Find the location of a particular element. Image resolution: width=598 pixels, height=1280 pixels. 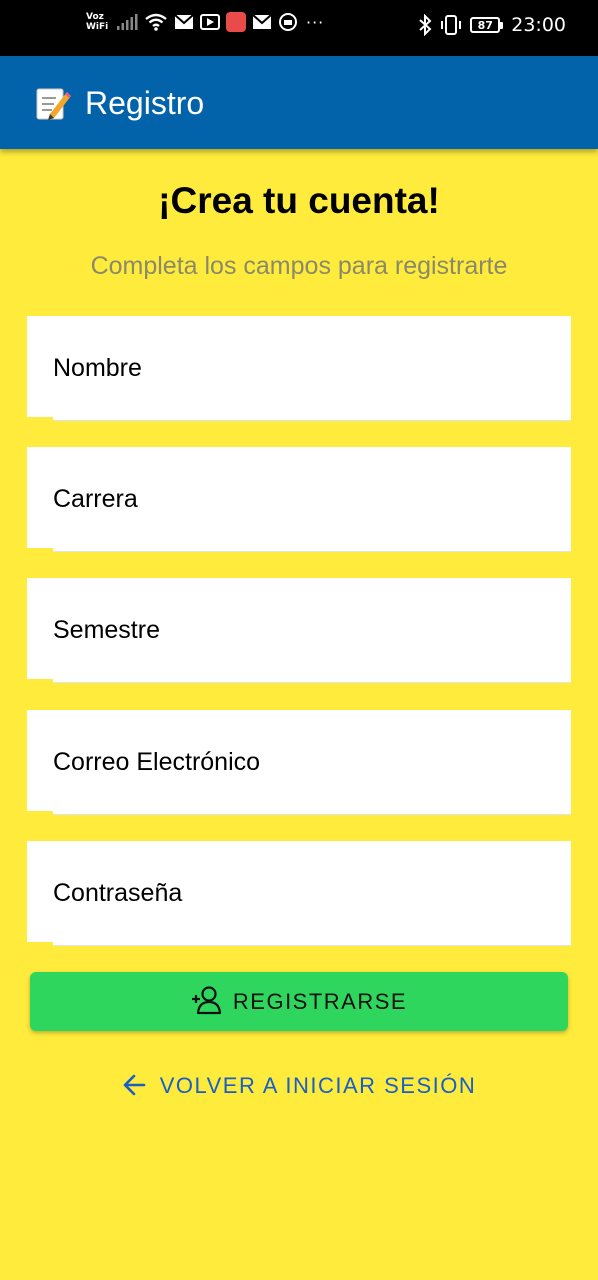

voz-wifi-label: Voz WiFi is located at coordinates (98, 22).